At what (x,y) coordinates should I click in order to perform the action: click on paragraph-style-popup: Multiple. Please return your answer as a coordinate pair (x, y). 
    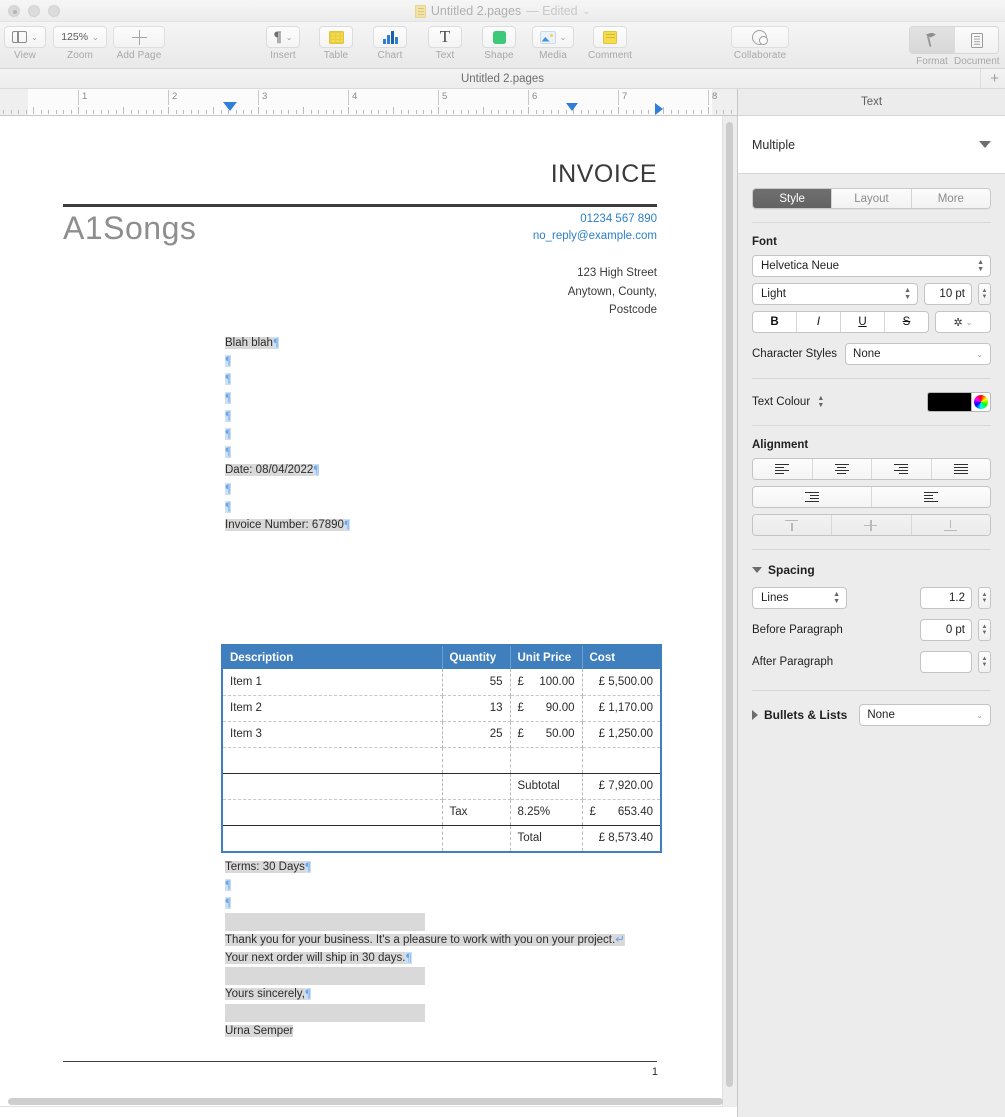
    Looking at the image, I should click on (871, 145).